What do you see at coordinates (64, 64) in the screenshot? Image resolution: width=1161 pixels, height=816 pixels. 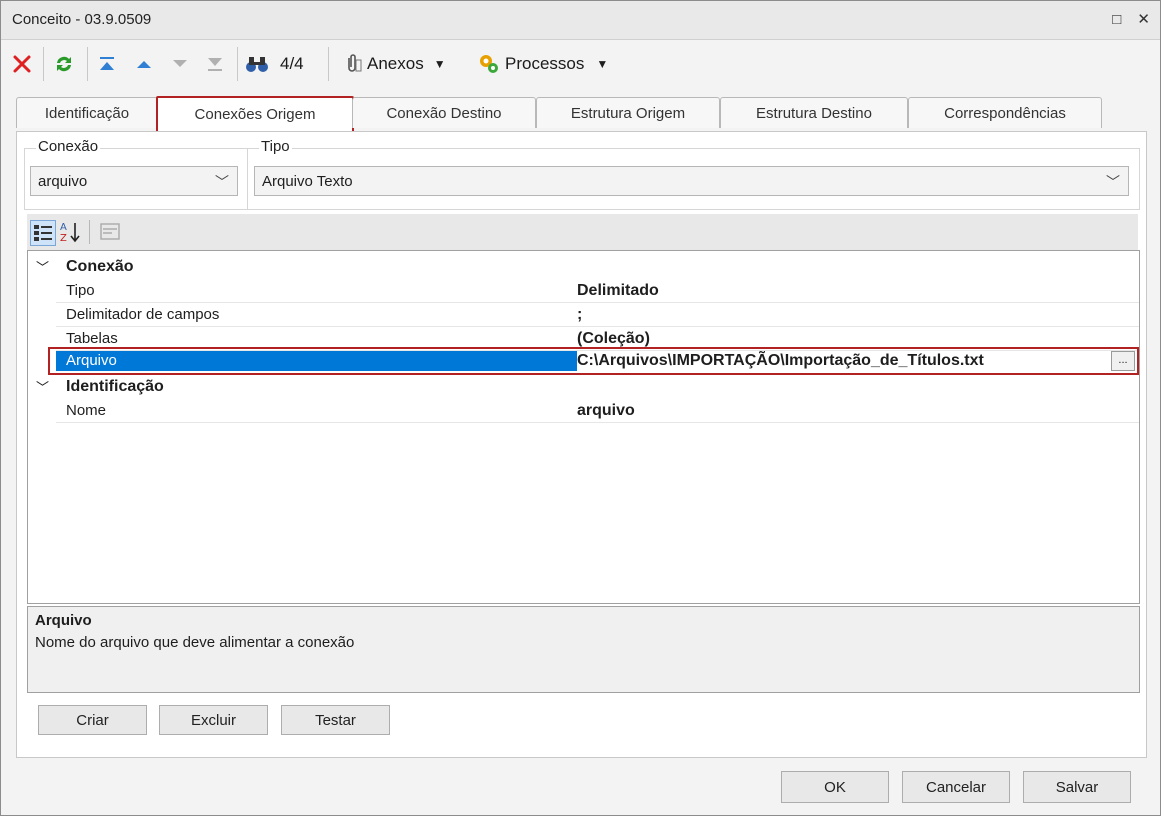 I see `refresh-icon` at bounding box center [64, 64].